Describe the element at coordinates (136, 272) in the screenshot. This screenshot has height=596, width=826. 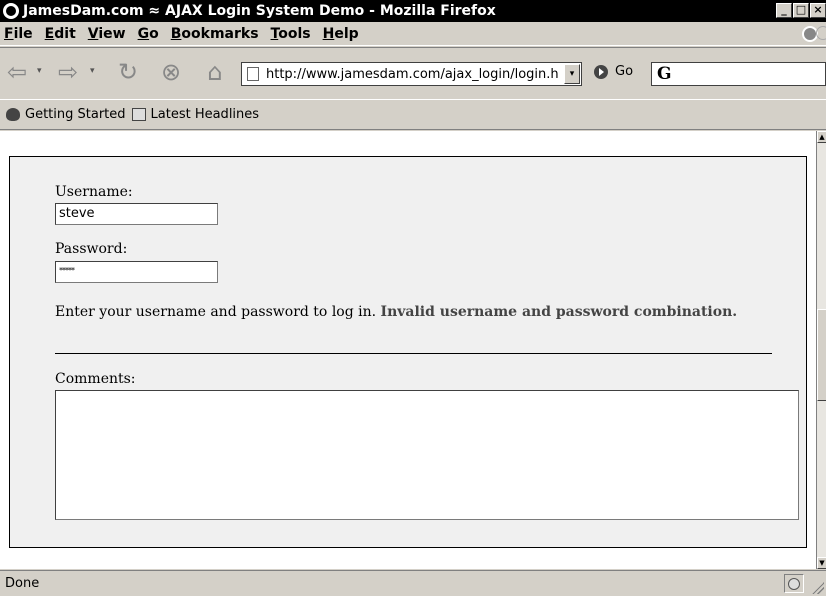
I see `password-field: *****` at that location.